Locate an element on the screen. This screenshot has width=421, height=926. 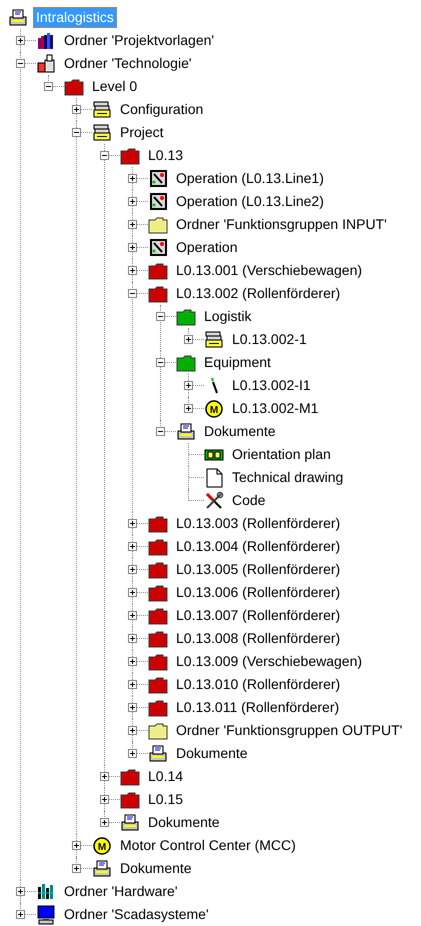
tree-item: Ordner 'Funktionsgruppen INPUT' is located at coordinates (281, 224).